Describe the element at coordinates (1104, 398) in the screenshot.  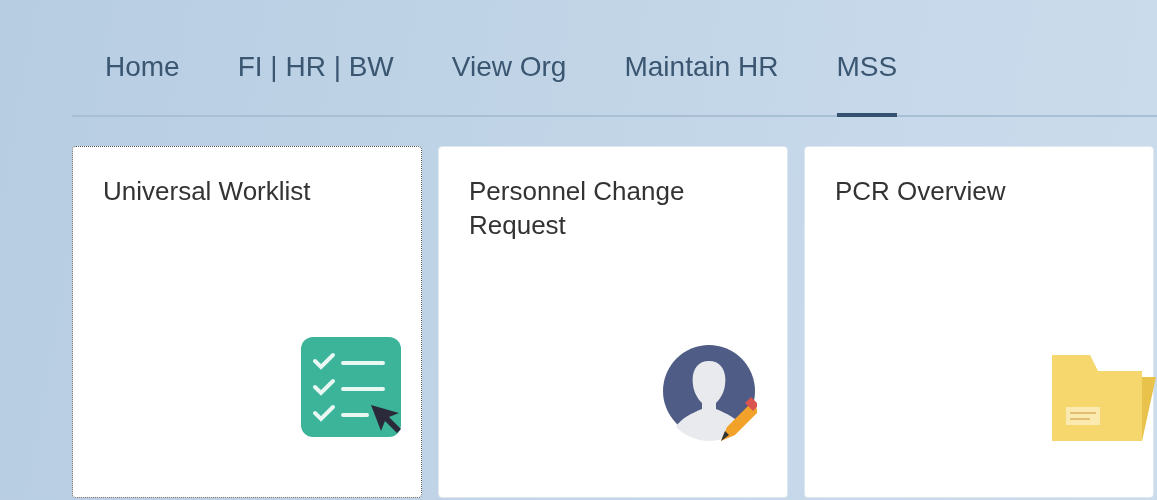
I see `folder-icon` at that location.